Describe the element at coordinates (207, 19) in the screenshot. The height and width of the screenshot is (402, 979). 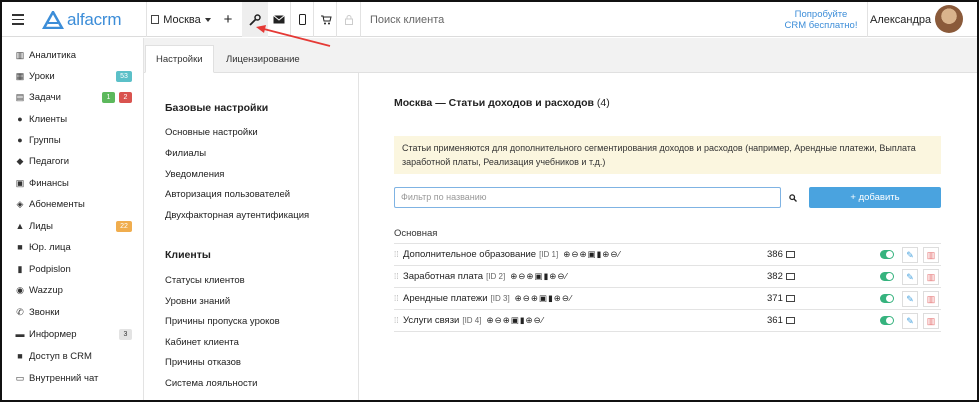
I see `chevron-down-icon` at that location.